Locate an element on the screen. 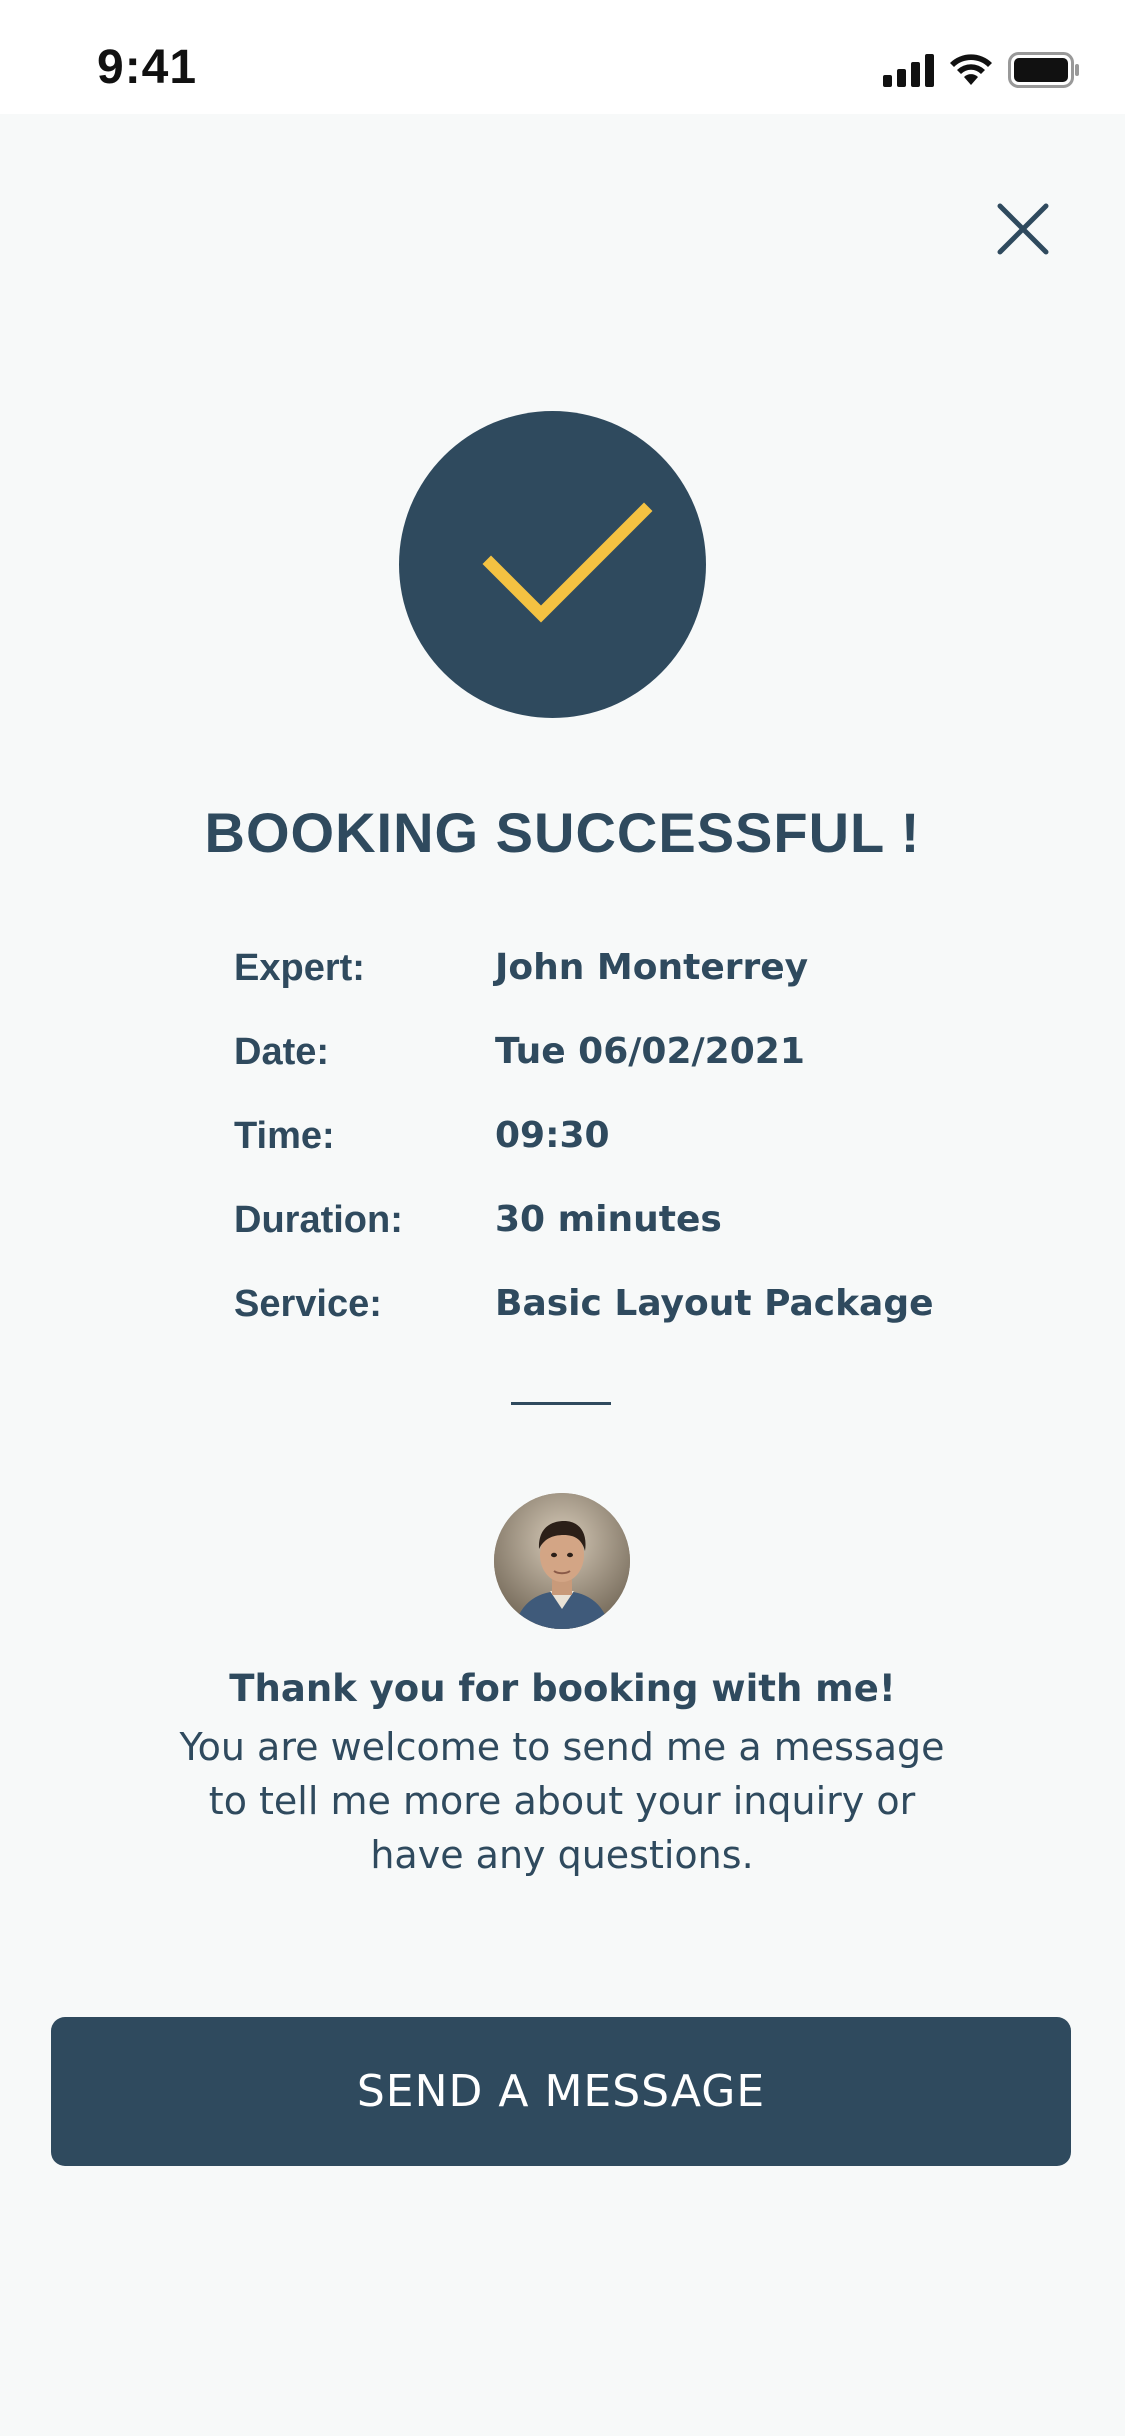 The image size is (1125, 2436). success-badge is located at coordinates (552, 564).